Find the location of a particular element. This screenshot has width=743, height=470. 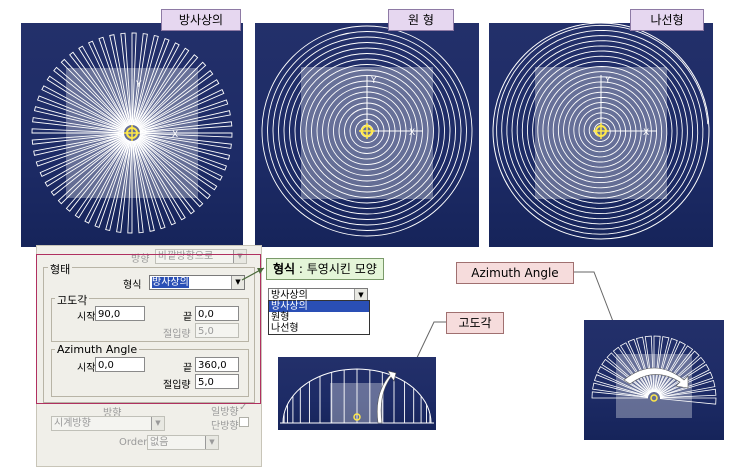

spiral-view: XY is located at coordinates (601, 135).